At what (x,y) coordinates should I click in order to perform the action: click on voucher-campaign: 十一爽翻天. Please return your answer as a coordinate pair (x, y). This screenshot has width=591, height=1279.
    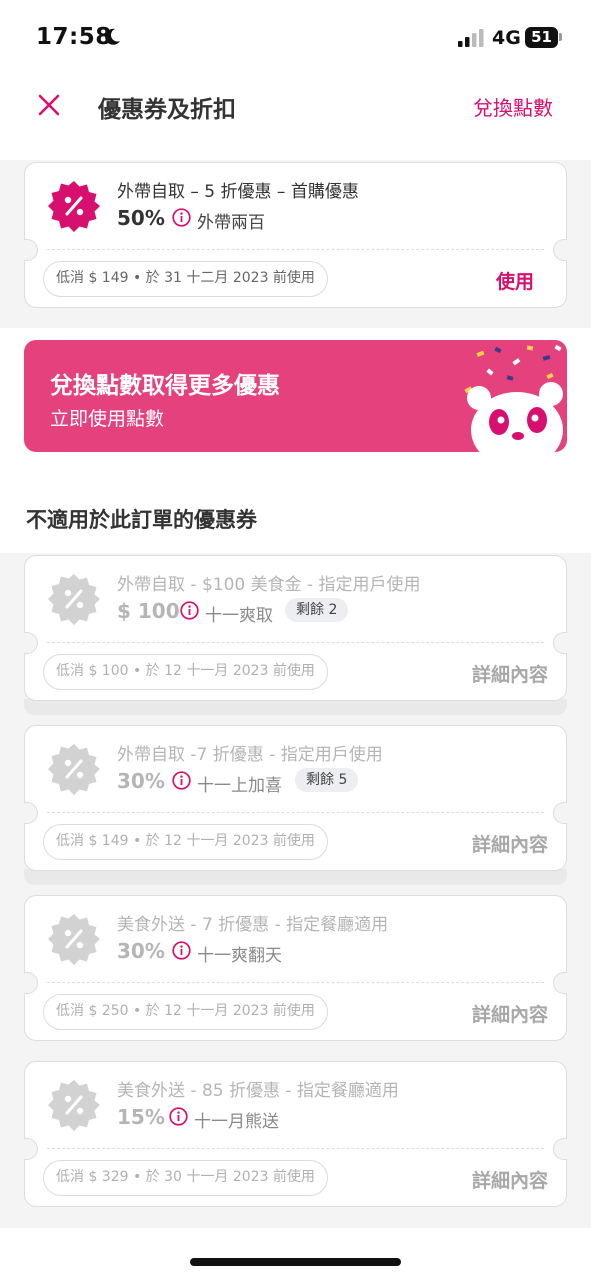
    Looking at the image, I should click on (239, 956).